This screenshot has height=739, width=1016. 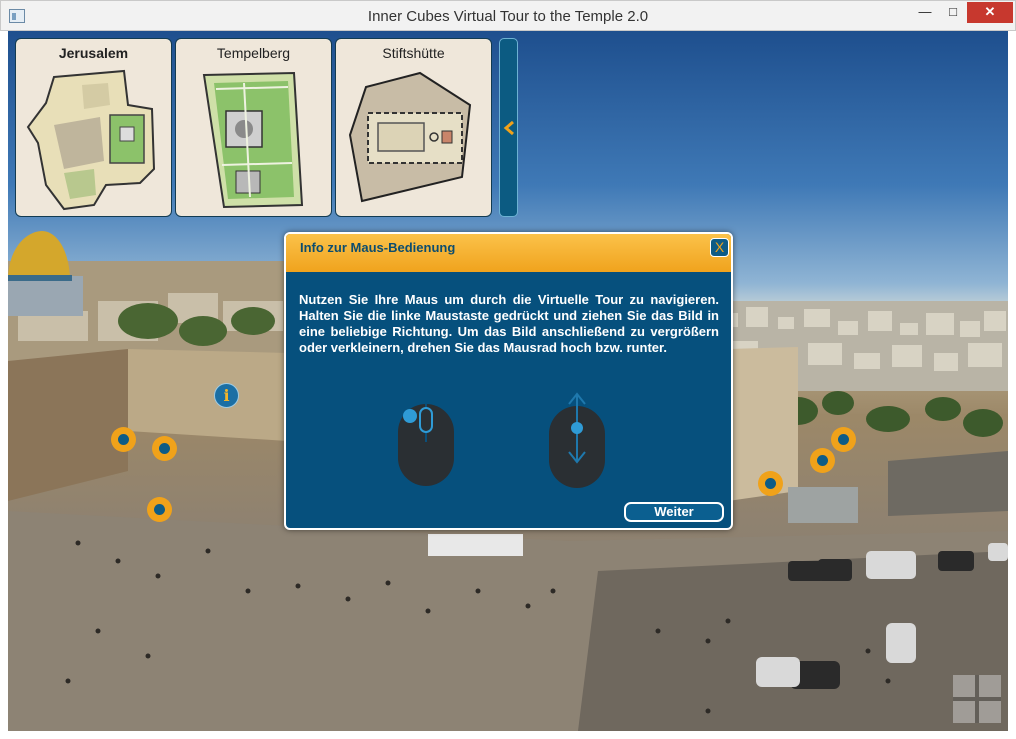 What do you see at coordinates (719, 247) in the screenshot?
I see `dialog-close-button: X` at bounding box center [719, 247].